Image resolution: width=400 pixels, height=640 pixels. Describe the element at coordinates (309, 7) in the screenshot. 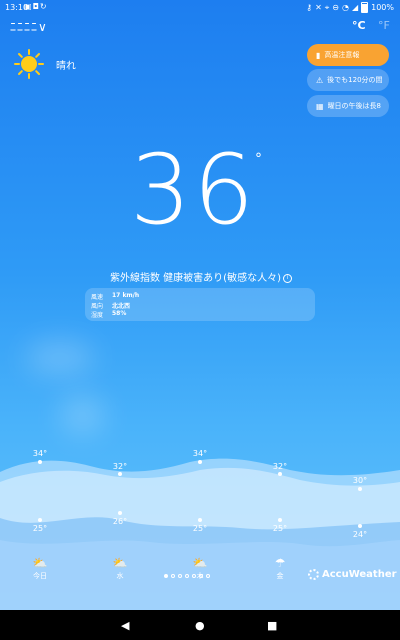

I see `key-icon: ⚷` at that location.